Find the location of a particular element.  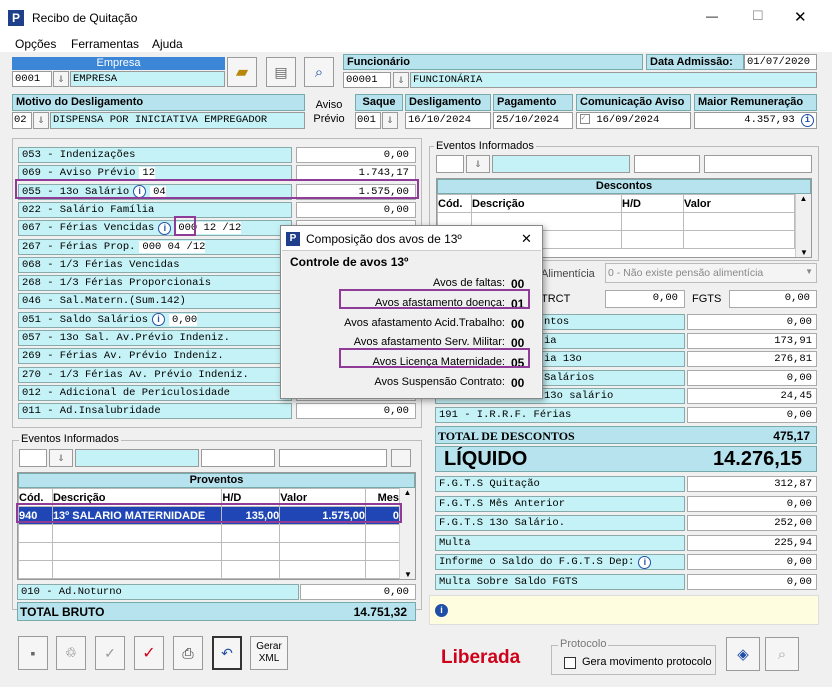

left-row: 053 - Indenizações is located at coordinates (155, 155).